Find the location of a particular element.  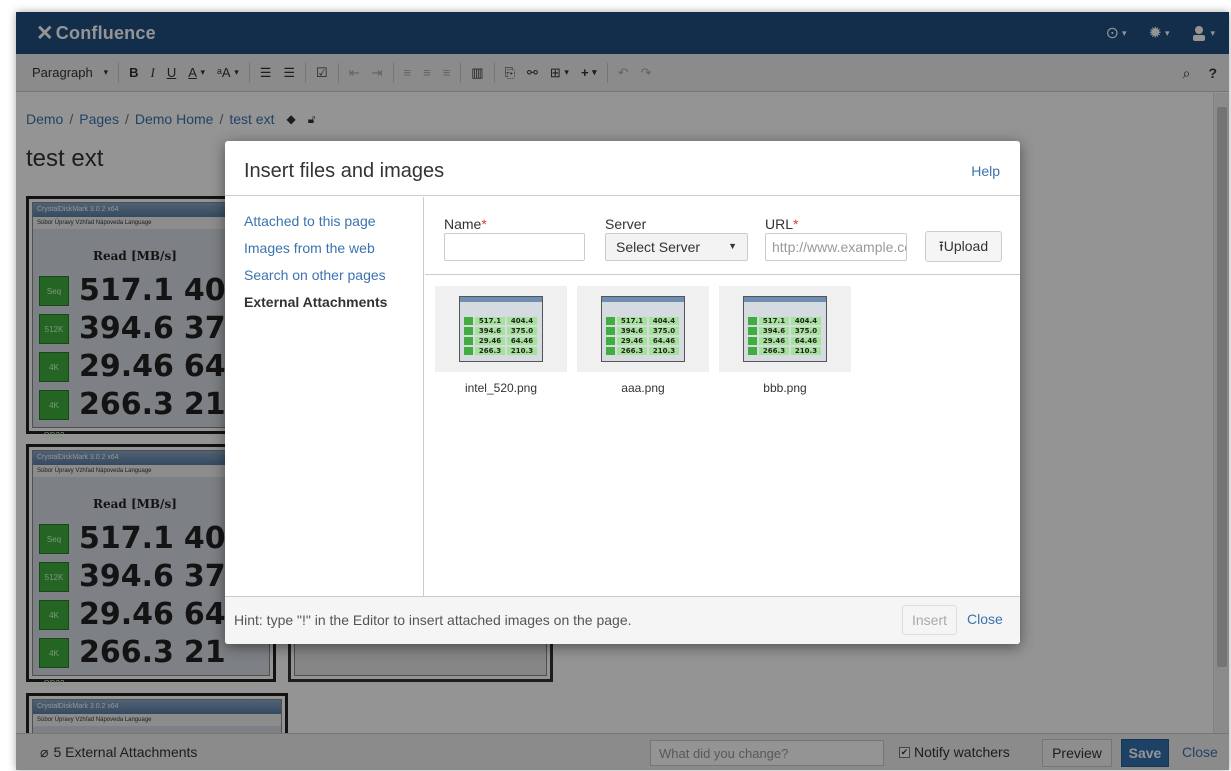

upload-button: ⭱Upload is located at coordinates (963, 246).